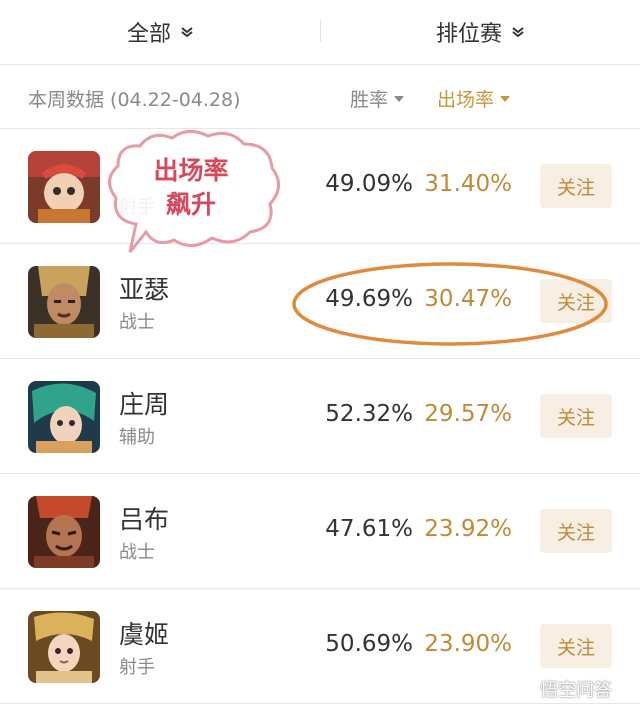  Describe the element at coordinates (190, 204) in the screenshot. I see `annotation-line-2: 飙升` at that location.